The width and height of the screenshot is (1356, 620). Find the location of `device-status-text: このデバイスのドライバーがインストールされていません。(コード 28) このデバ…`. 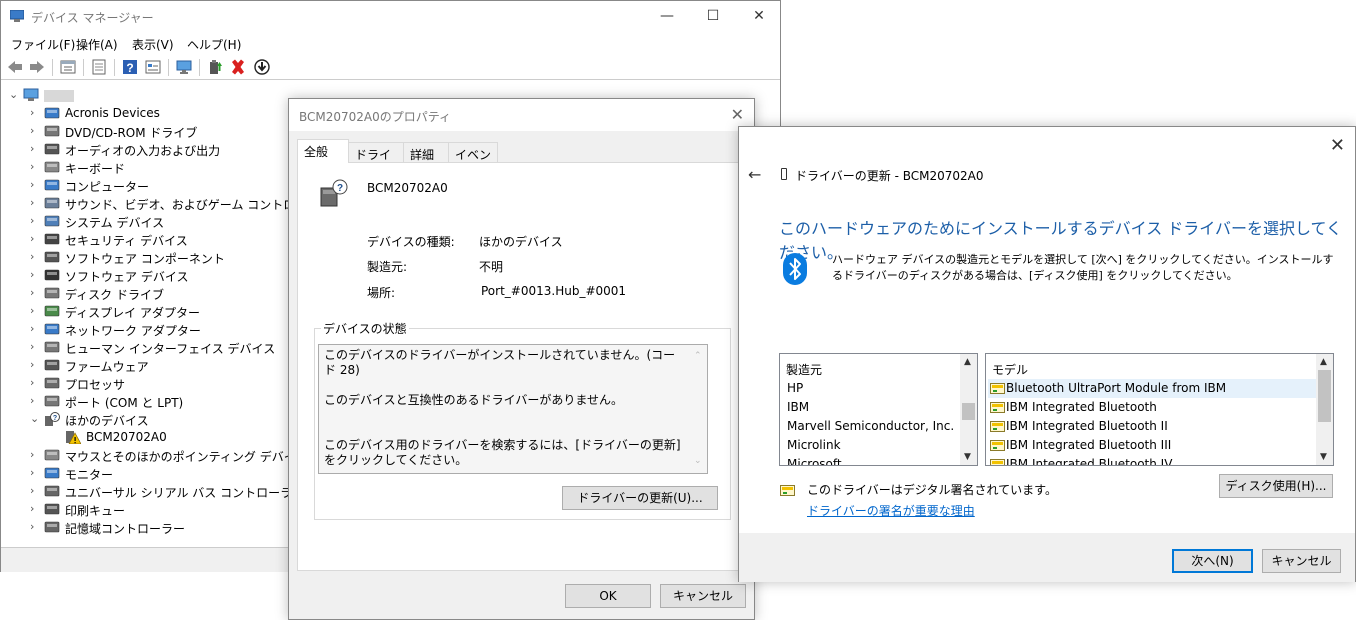

device-status-text: このデバイスのドライバーがインストールされていません。(コード 28) このデバ… is located at coordinates (513, 409).